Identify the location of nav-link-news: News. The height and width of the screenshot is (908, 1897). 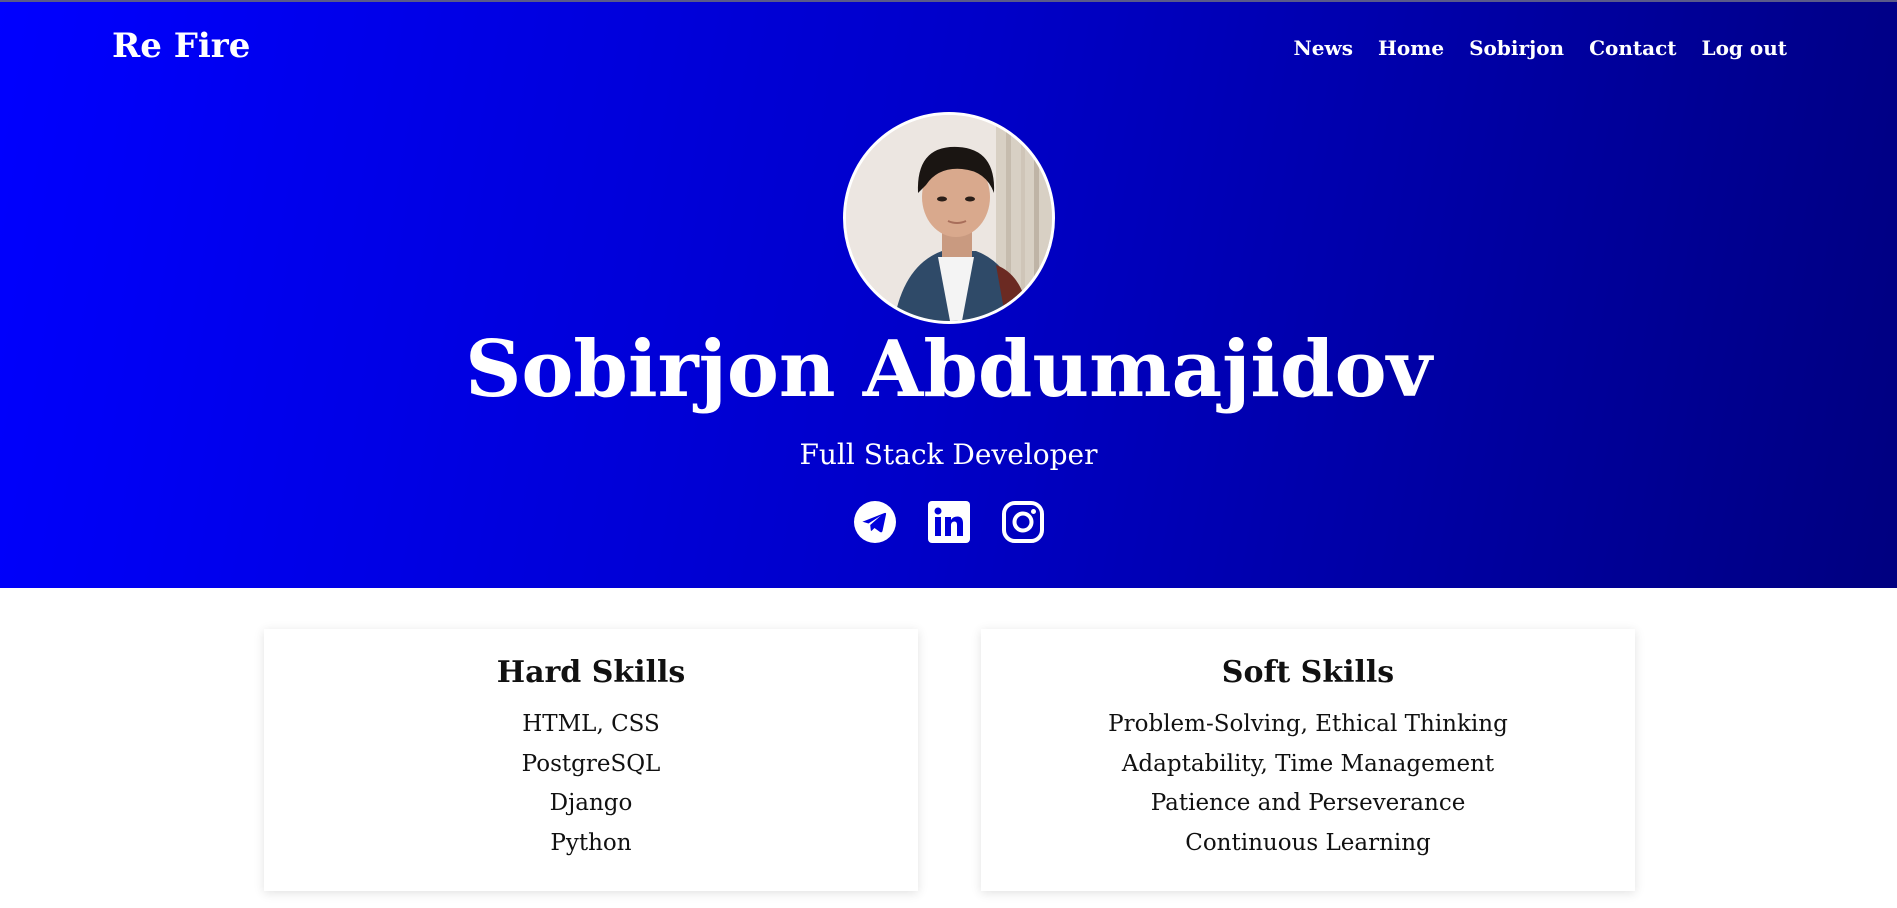
(1322, 48).